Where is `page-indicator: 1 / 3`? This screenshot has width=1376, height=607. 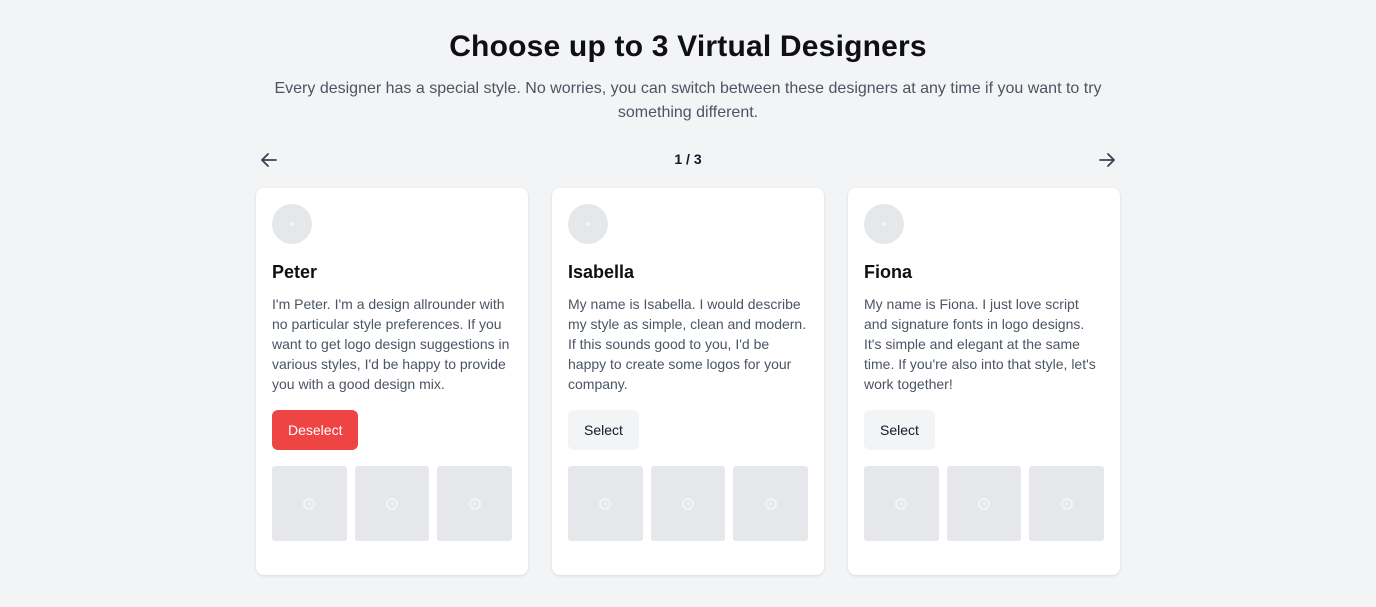 page-indicator: 1 / 3 is located at coordinates (688, 159).